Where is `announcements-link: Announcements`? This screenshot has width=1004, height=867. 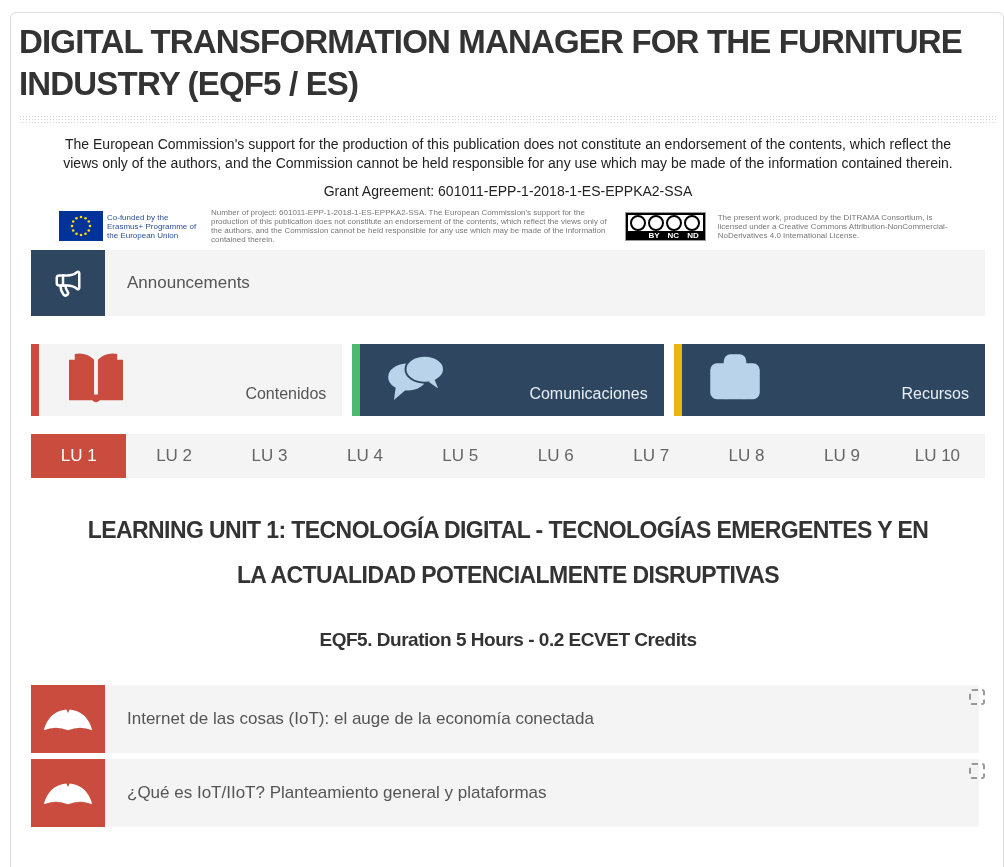
announcements-link: Announcements is located at coordinates (508, 283).